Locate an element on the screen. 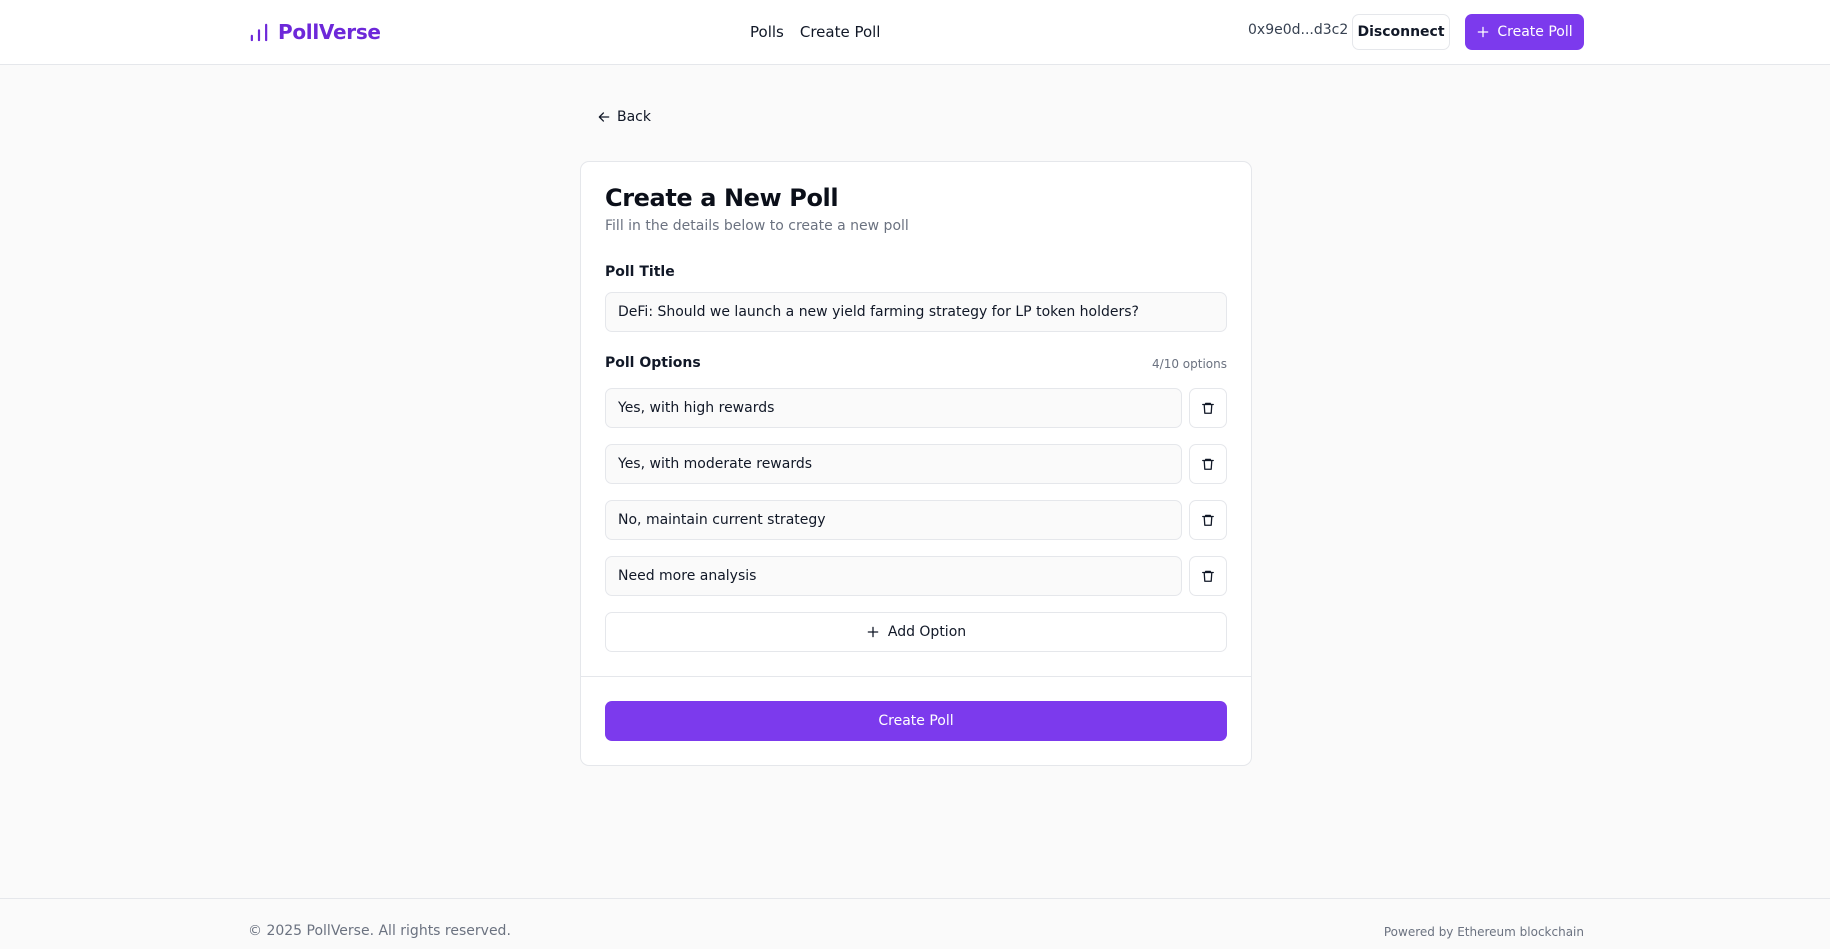  options-count: 4/10 options is located at coordinates (1189, 364).